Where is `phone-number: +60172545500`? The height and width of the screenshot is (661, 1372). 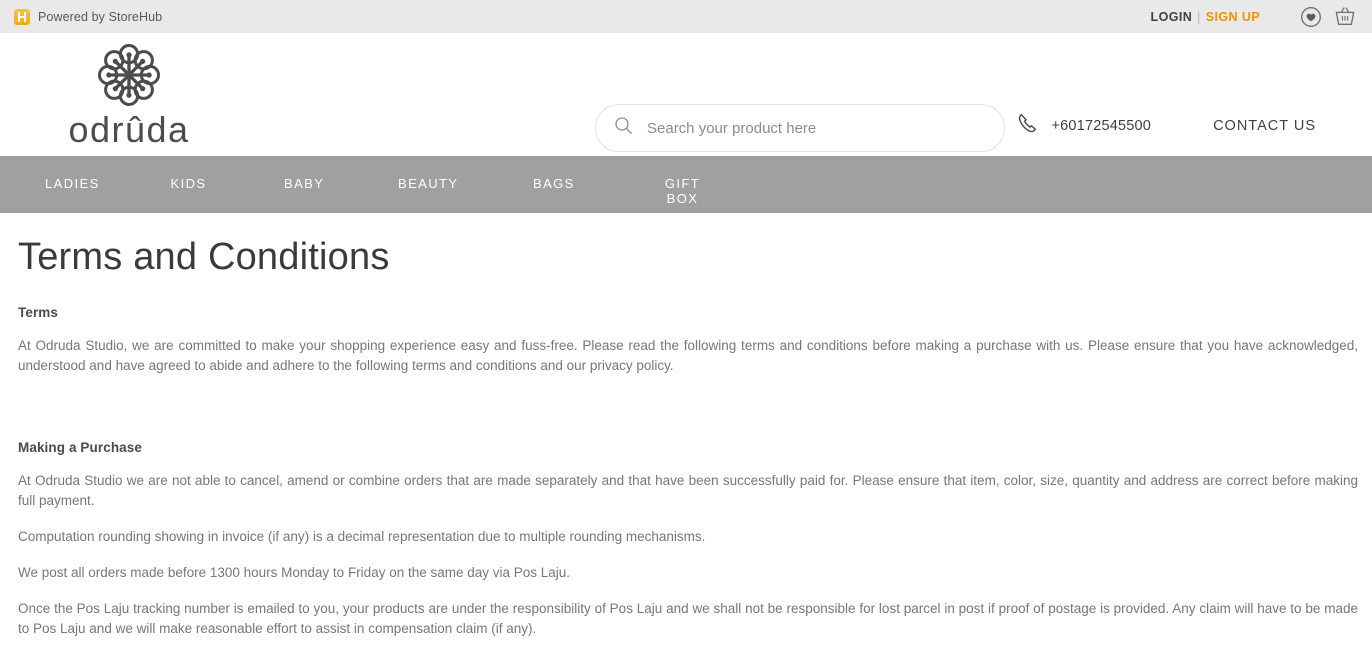 phone-number: +60172545500 is located at coordinates (1101, 125).